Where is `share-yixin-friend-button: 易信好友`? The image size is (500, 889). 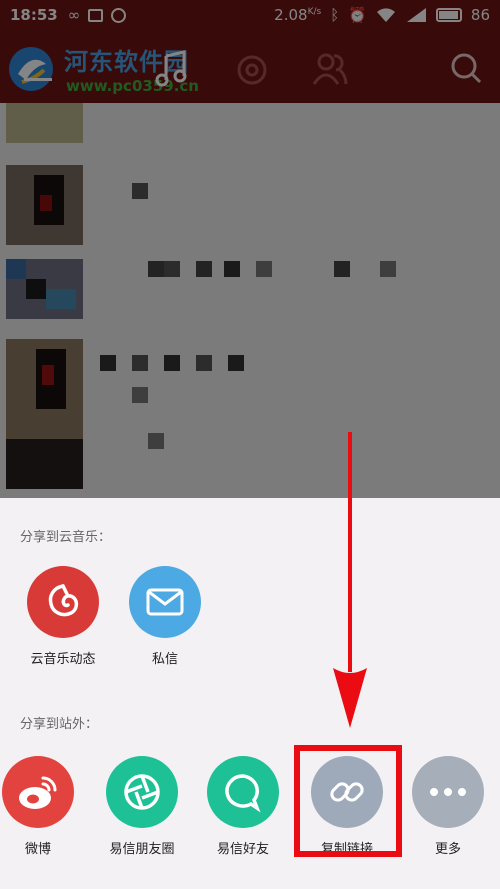
share-yixin-friend-button: 易信好友 is located at coordinates (243, 806).